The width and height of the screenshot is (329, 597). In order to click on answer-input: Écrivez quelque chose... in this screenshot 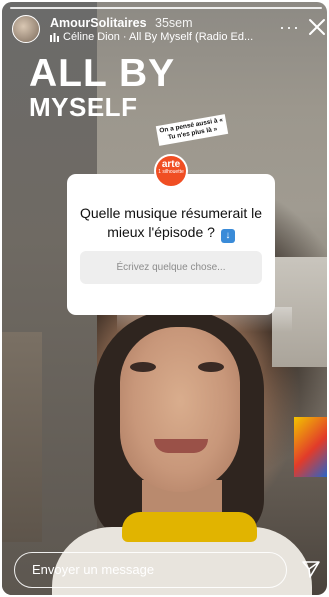, I will do `click(171, 267)`.